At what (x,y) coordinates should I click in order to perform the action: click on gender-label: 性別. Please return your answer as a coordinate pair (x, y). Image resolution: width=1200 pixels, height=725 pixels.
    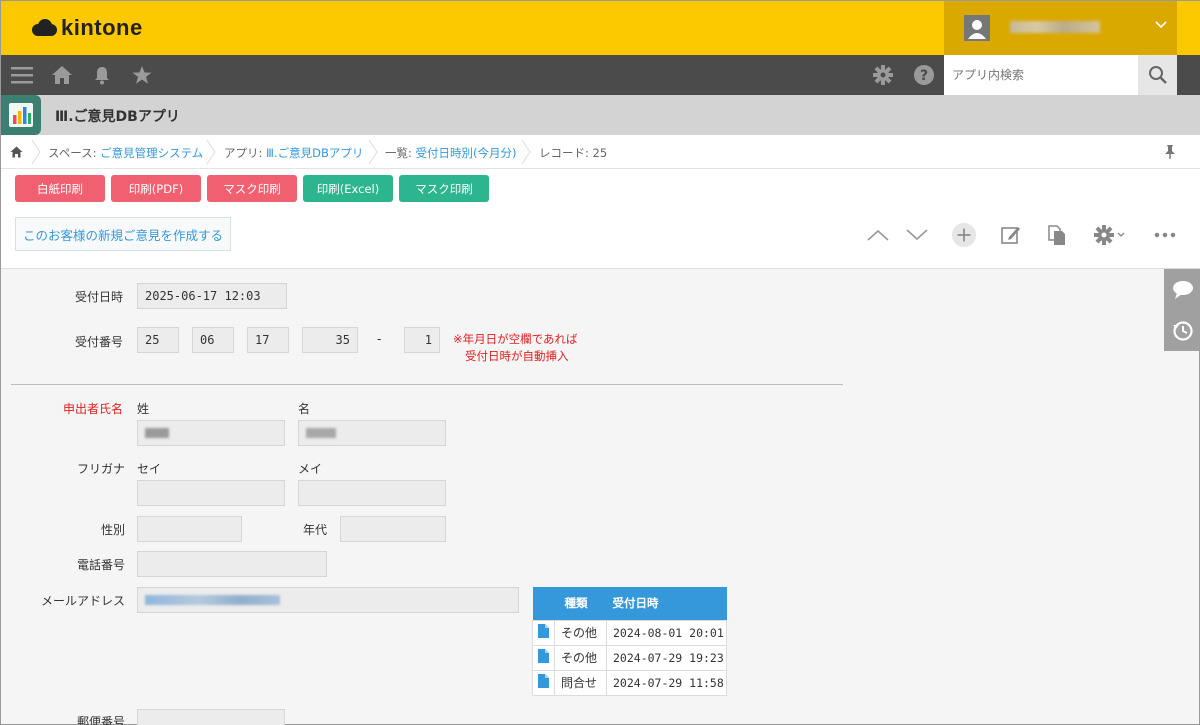
    Looking at the image, I should click on (113, 530).